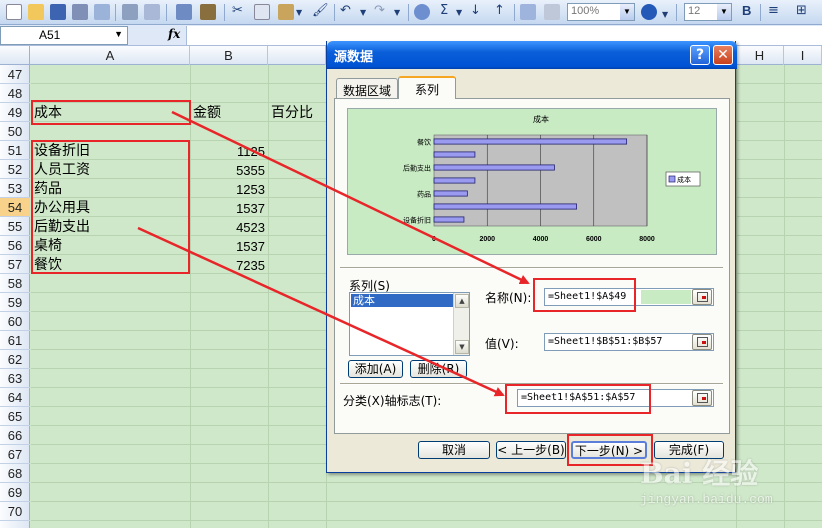 Image resolution: width=822 pixels, height=528 pixels. What do you see at coordinates (64, 35) in the screenshot?
I see `name-box: A51 ▼` at bounding box center [64, 35].